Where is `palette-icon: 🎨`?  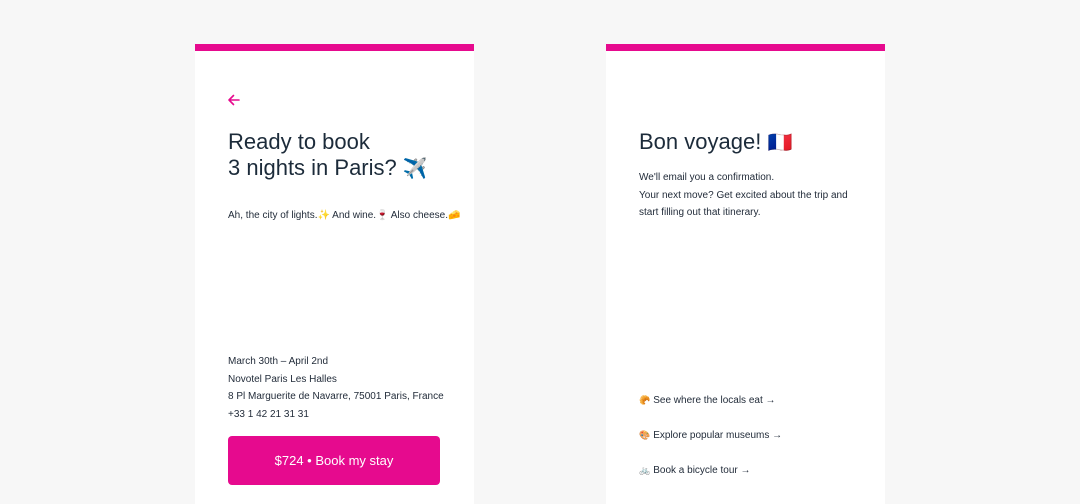 palette-icon: 🎨 is located at coordinates (645, 436).